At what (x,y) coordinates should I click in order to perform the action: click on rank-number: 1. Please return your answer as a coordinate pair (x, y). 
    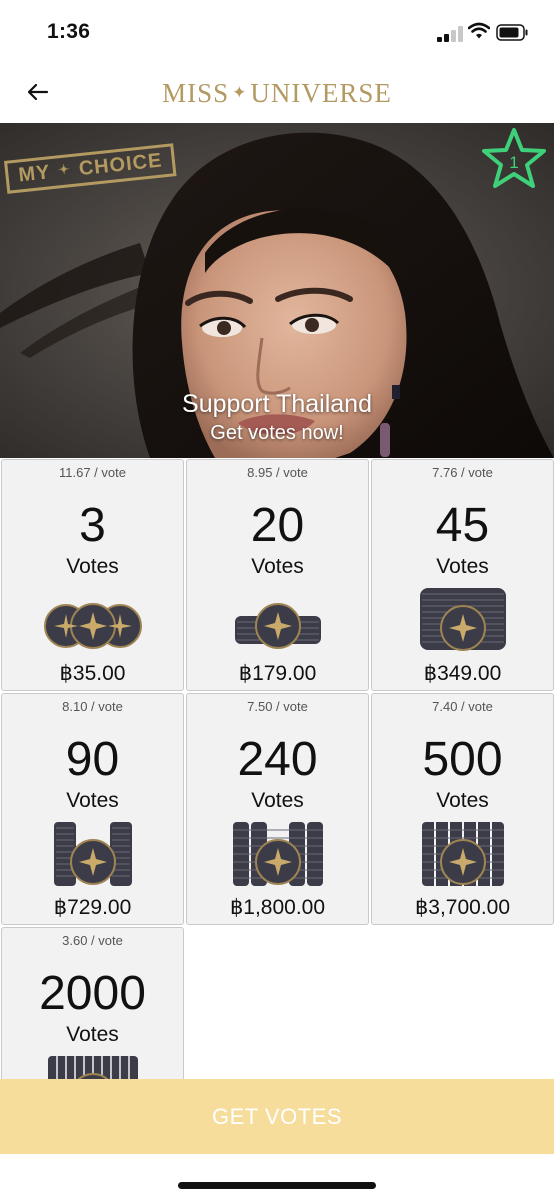
    Looking at the image, I should click on (514, 162).